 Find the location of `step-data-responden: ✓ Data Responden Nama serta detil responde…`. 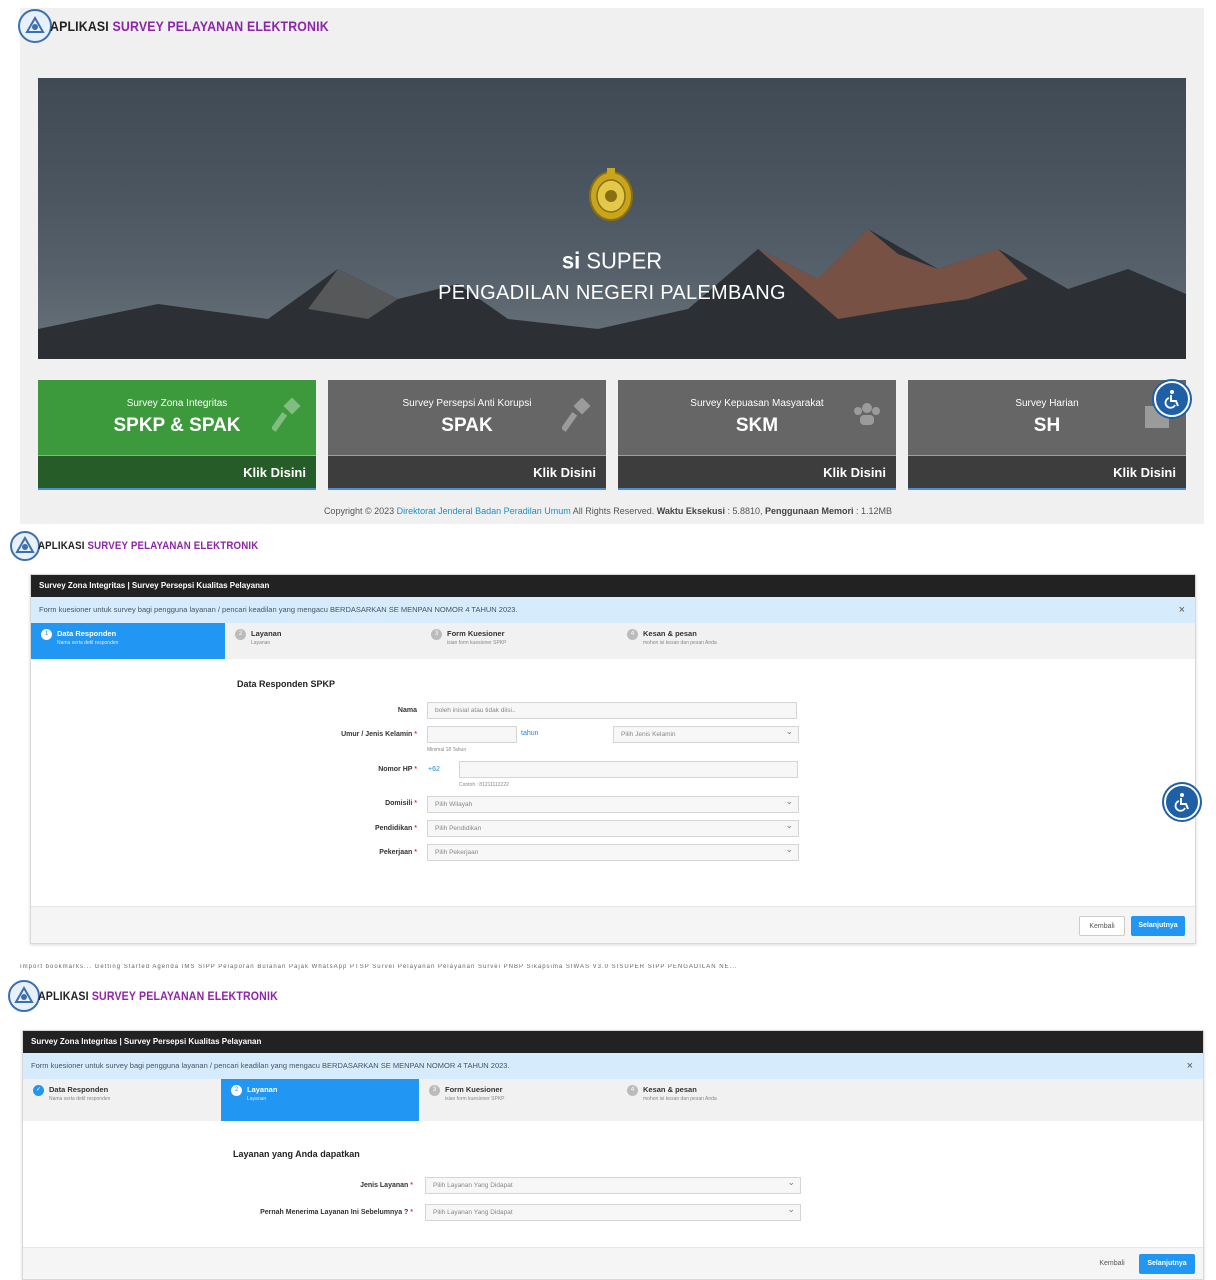

step-data-responden: ✓ Data Responden Nama serta detil responde… is located at coordinates (122, 1100).